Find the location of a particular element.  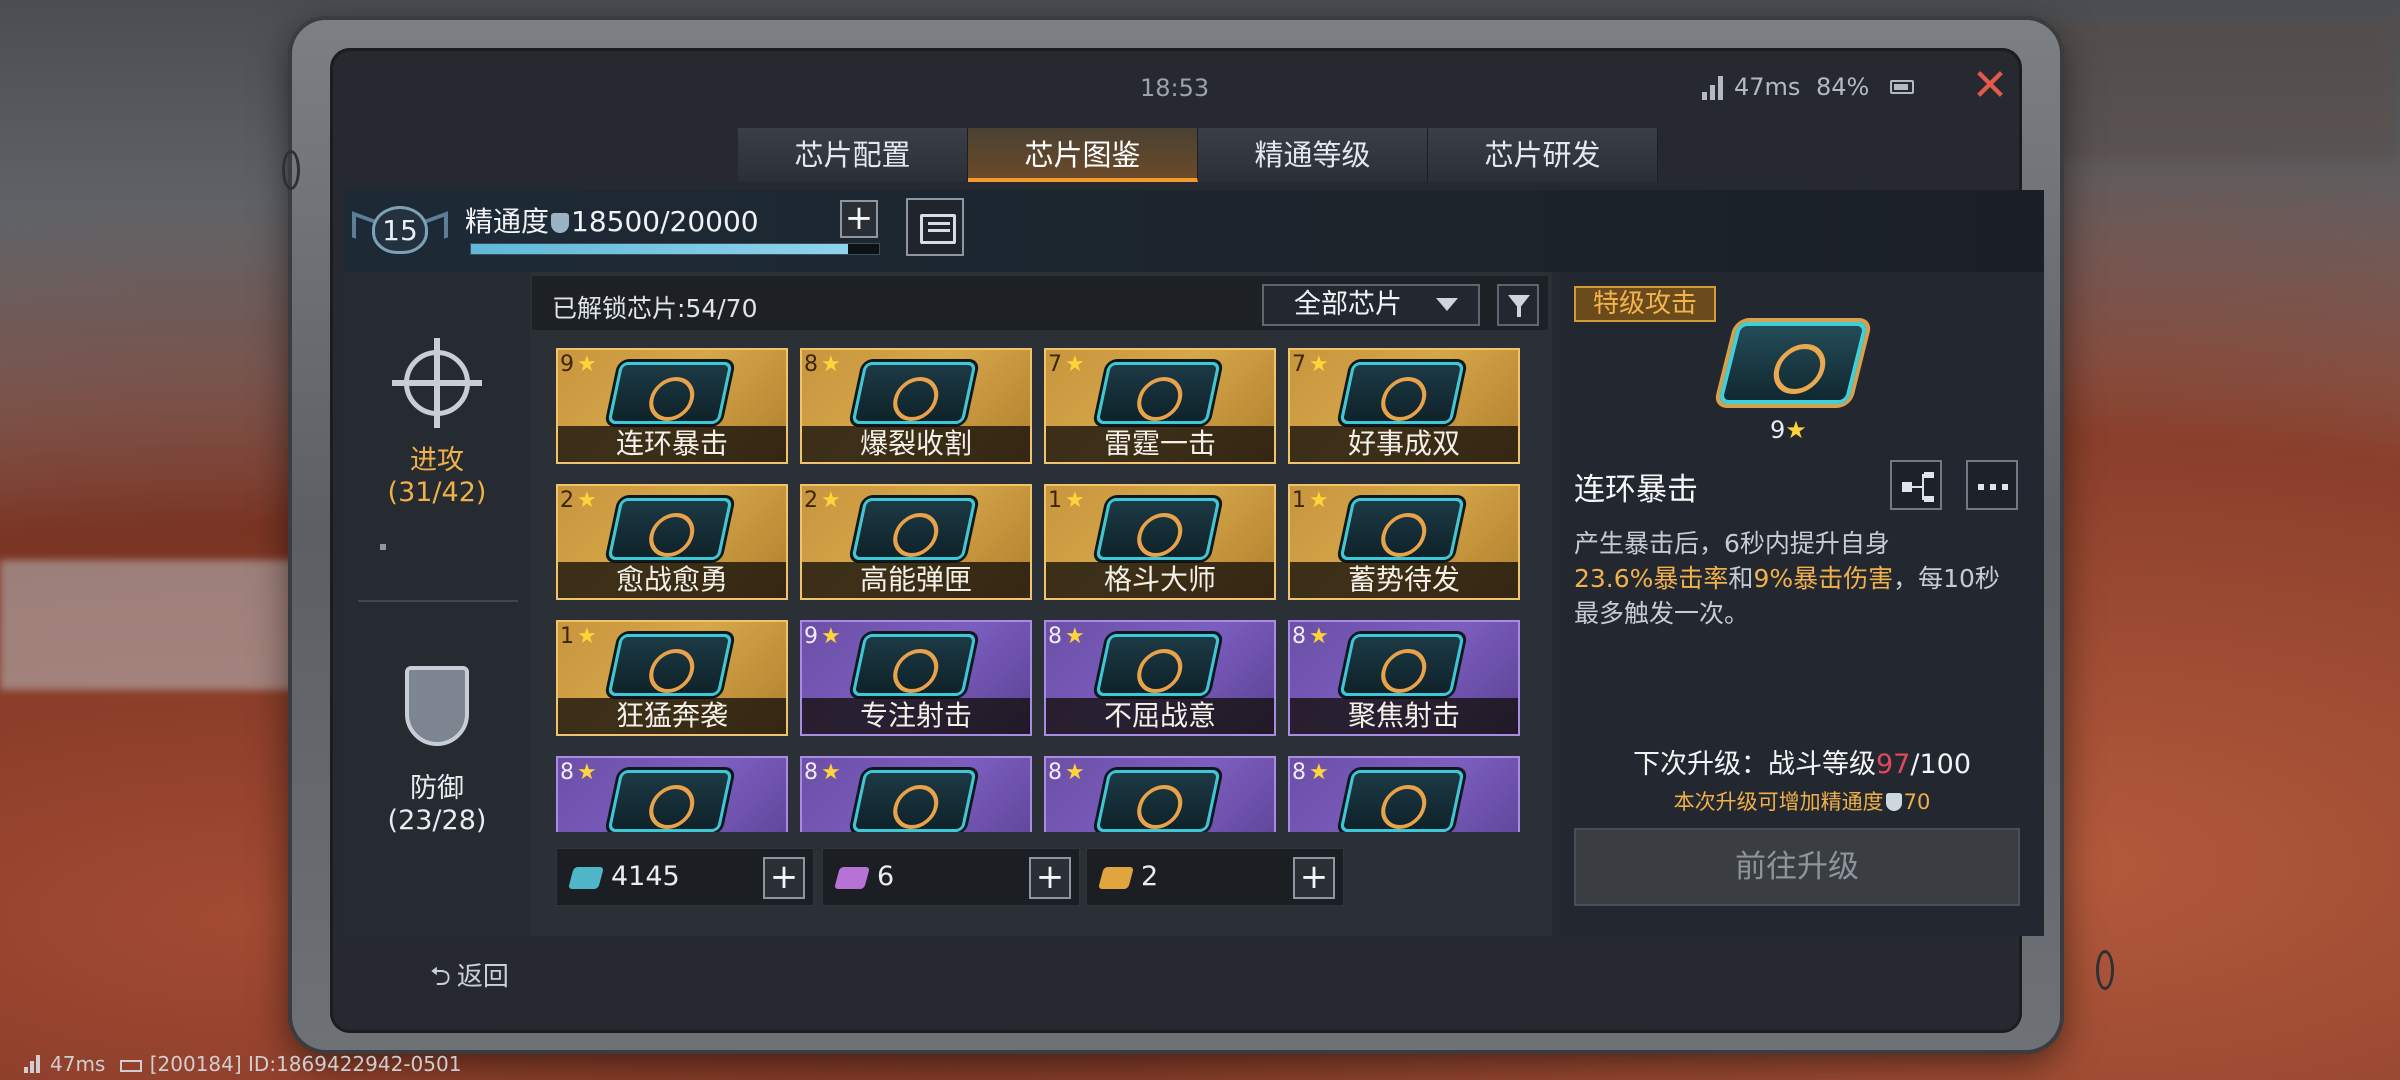

desc-highlight: 23.6%暴击率 is located at coordinates (1651, 578).